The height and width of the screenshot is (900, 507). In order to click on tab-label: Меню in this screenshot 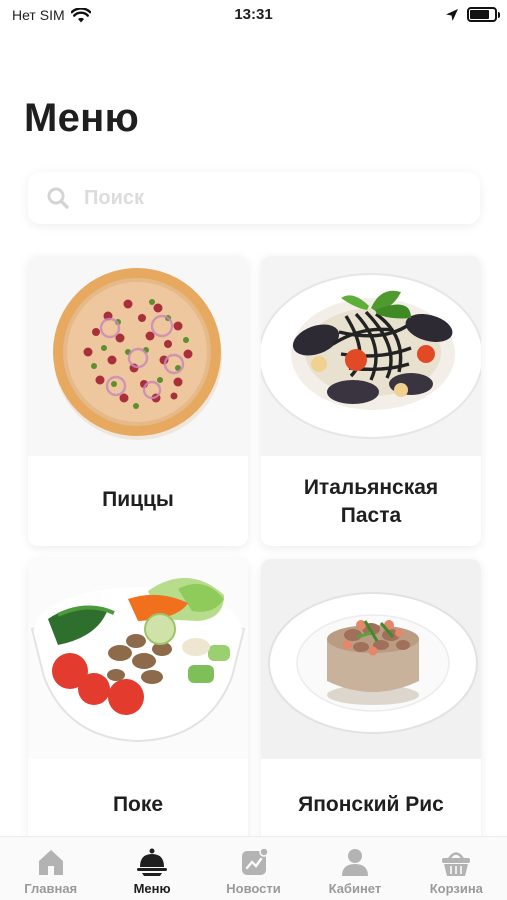, I will do `click(152, 888)`.